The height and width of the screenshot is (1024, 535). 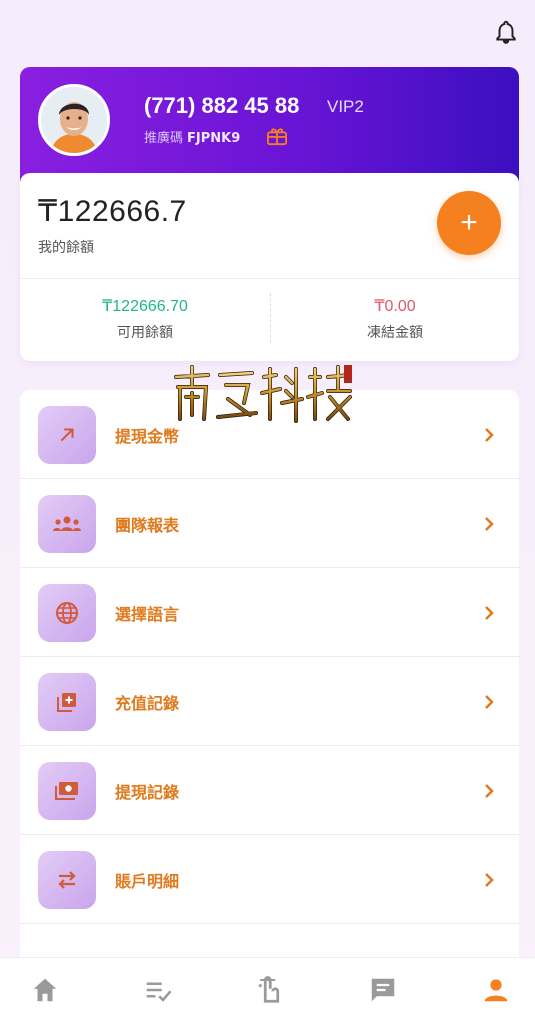 What do you see at coordinates (147, 614) in the screenshot?
I see `menu-item-label: 選擇語言` at bounding box center [147, 614].